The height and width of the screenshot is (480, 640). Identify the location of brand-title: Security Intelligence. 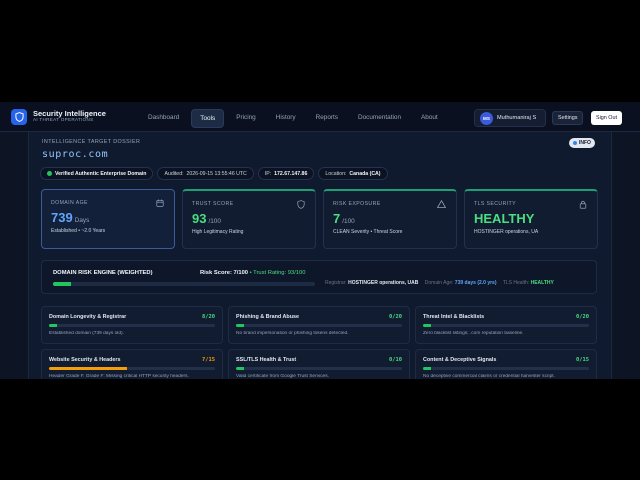
(69, 113).